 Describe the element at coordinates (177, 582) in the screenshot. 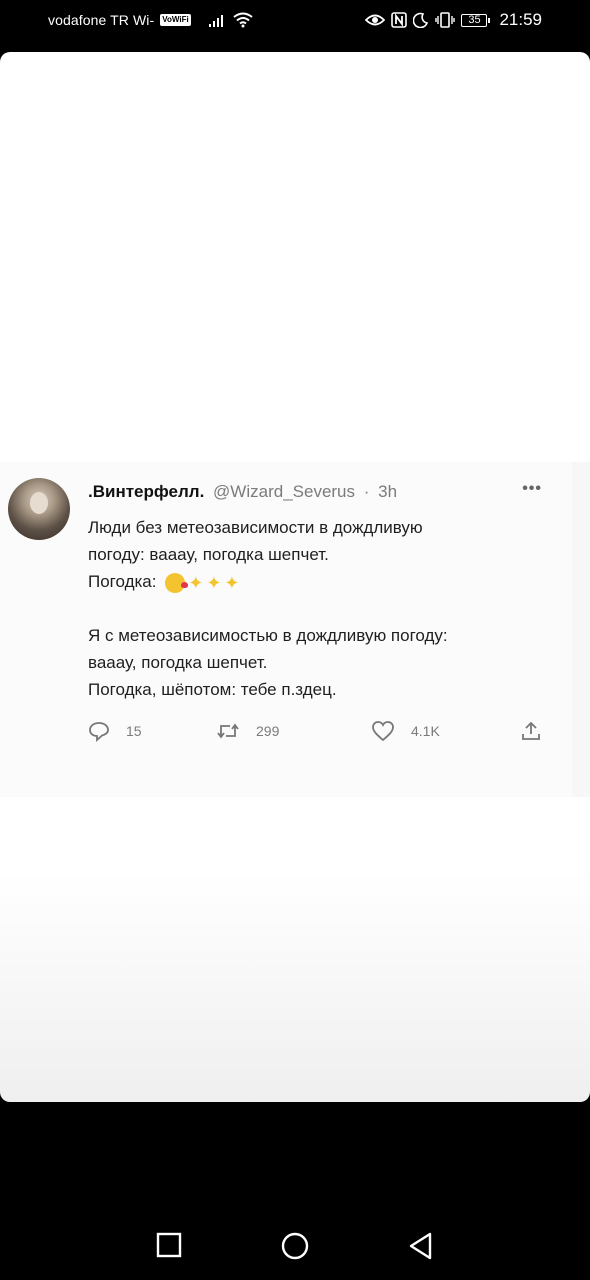

I see `kissing-face-emoji` at that location.